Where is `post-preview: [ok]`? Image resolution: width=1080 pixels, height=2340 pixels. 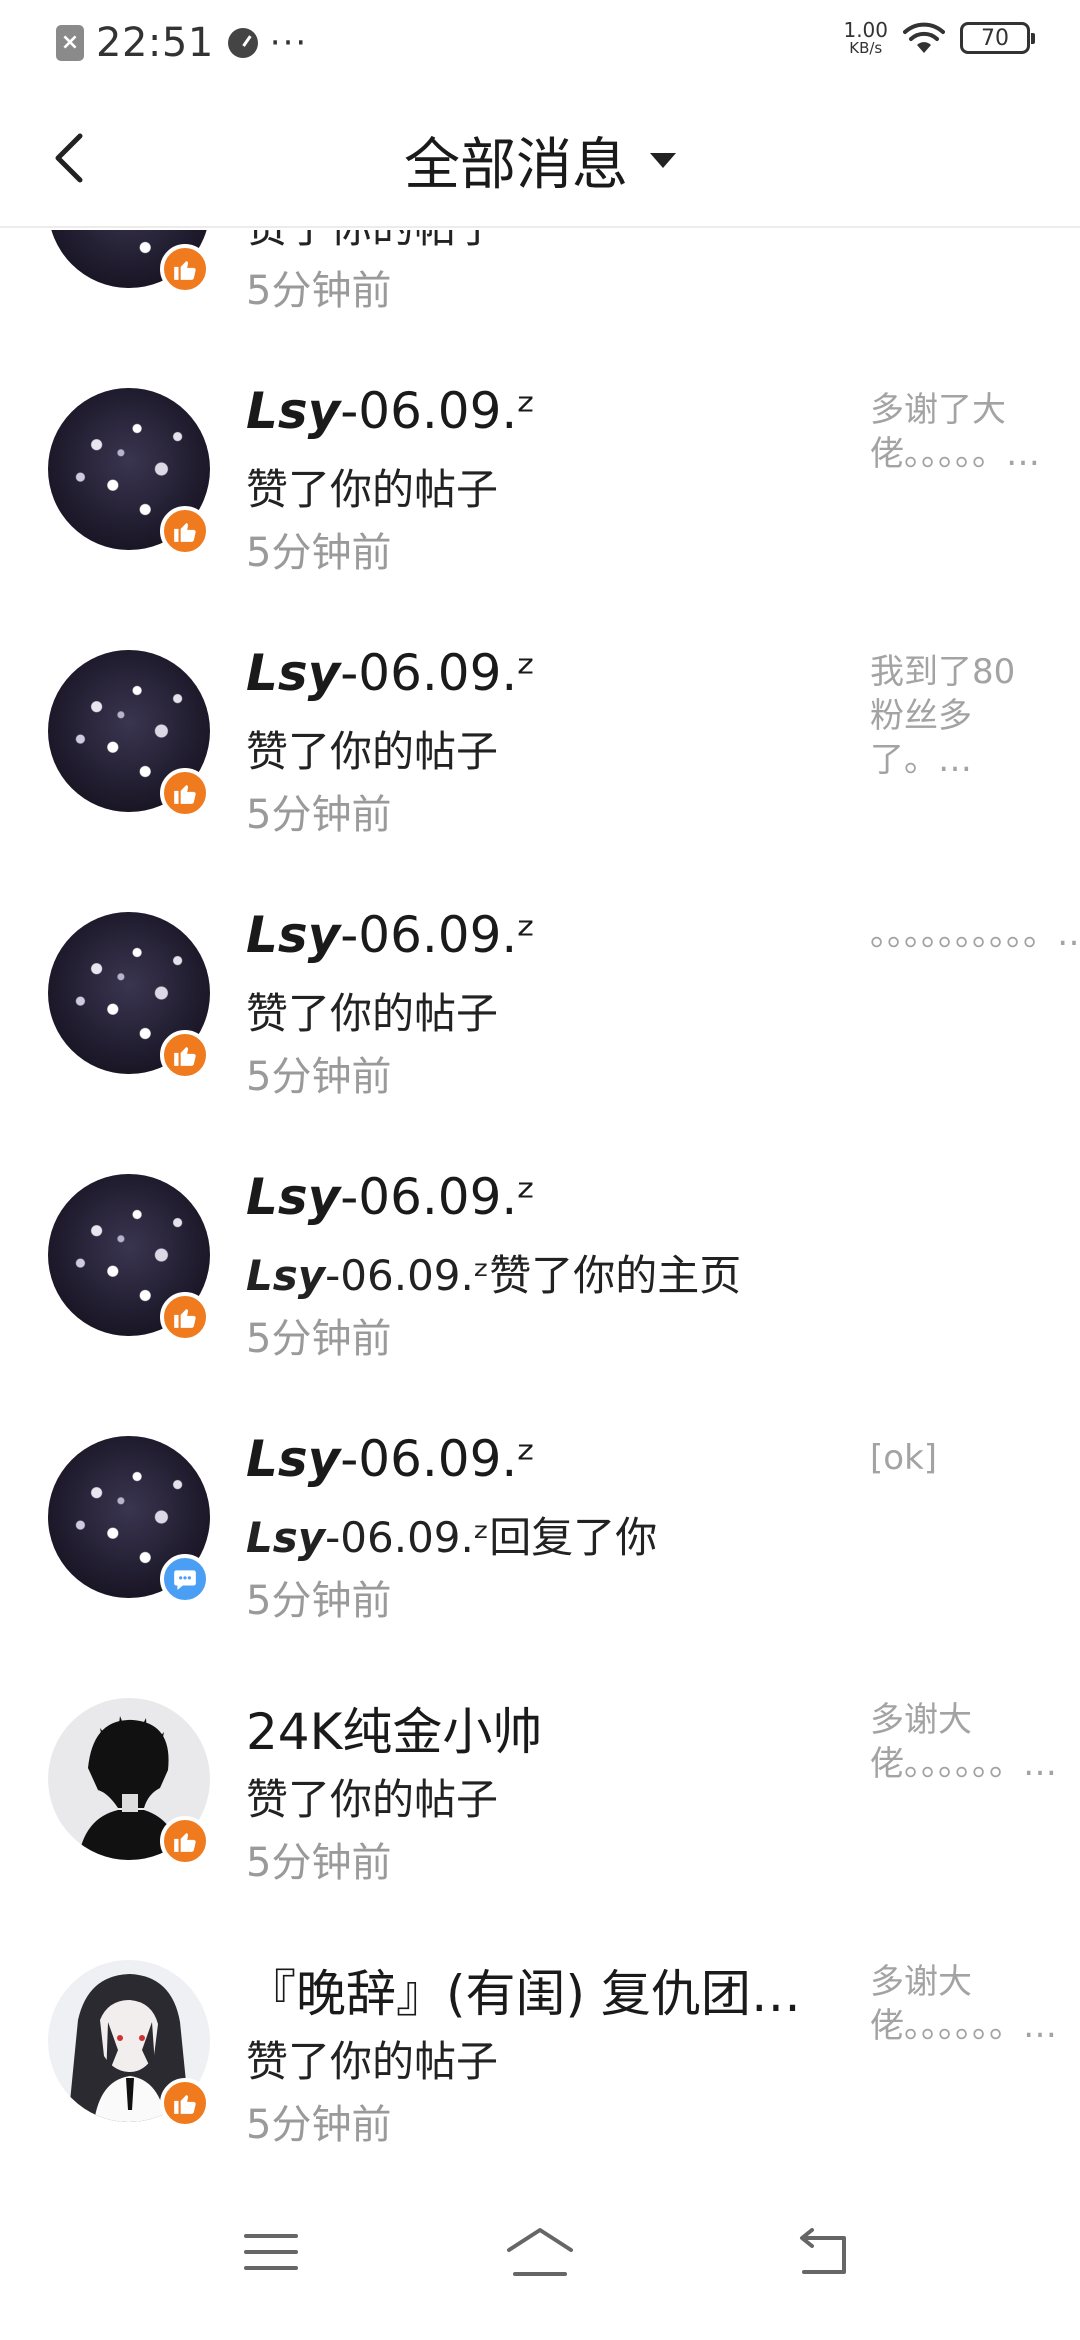
post-preview: [ok] is located at coordinates (955, 1458).